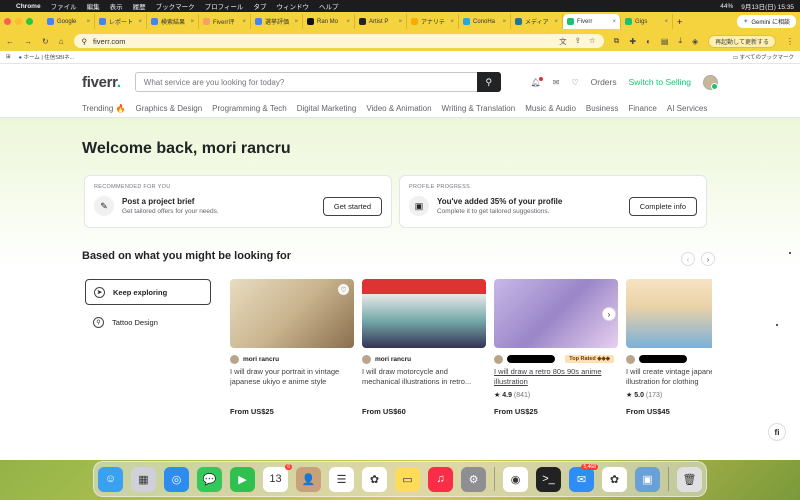  What do you see at coordinates (642, 108) in the screenshot?
I see `category-link: Finance` at bounding box center [642, 108].